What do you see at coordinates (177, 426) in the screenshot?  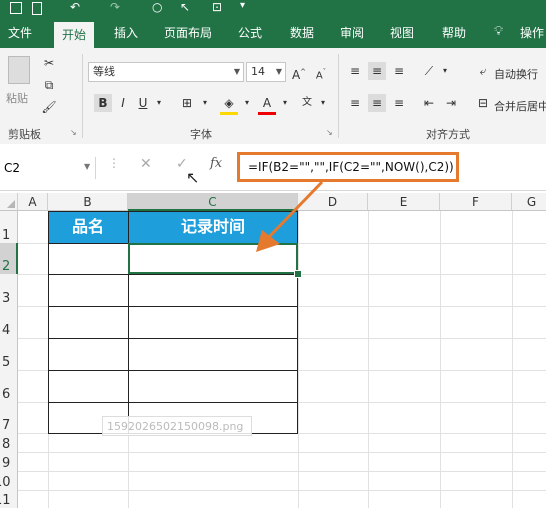 I see `image-filename-watermark: 1592026502150098.png` at bounding box center [177, 426].